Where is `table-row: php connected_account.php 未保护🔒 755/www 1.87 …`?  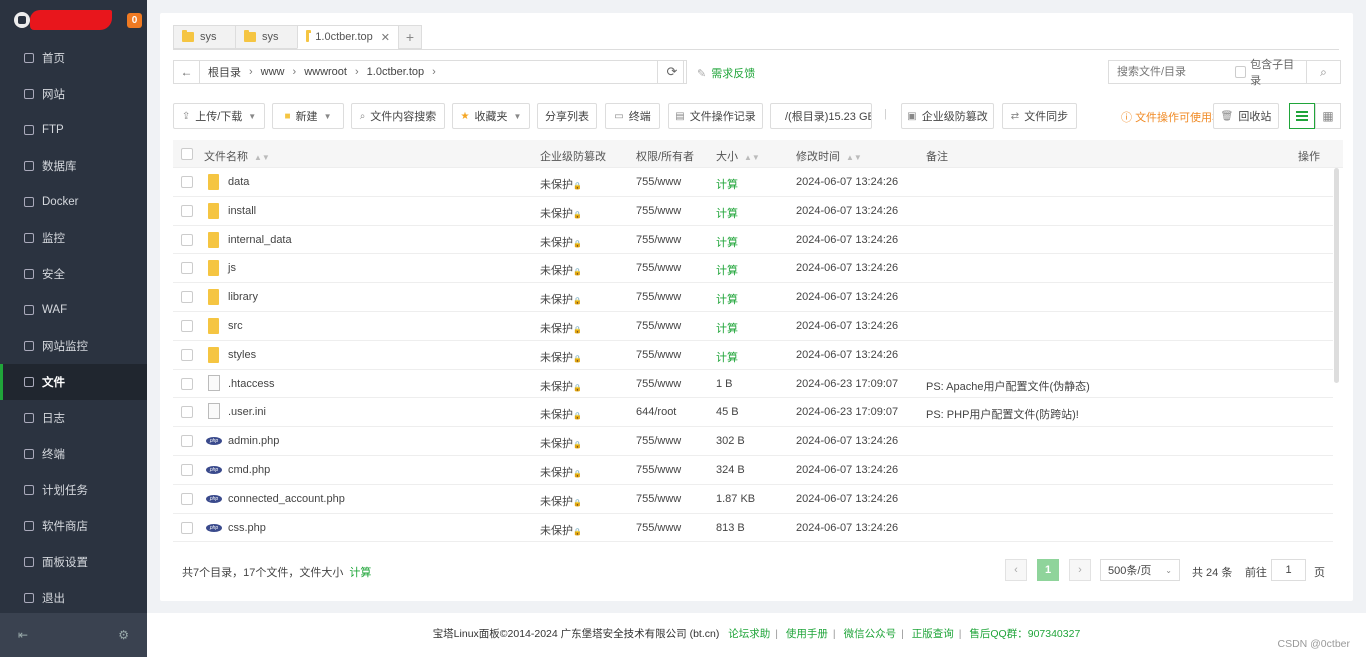
table-row: php connected_account.php 未保护🔒 755/www 1.87 … is located at coordinates (753, 499).